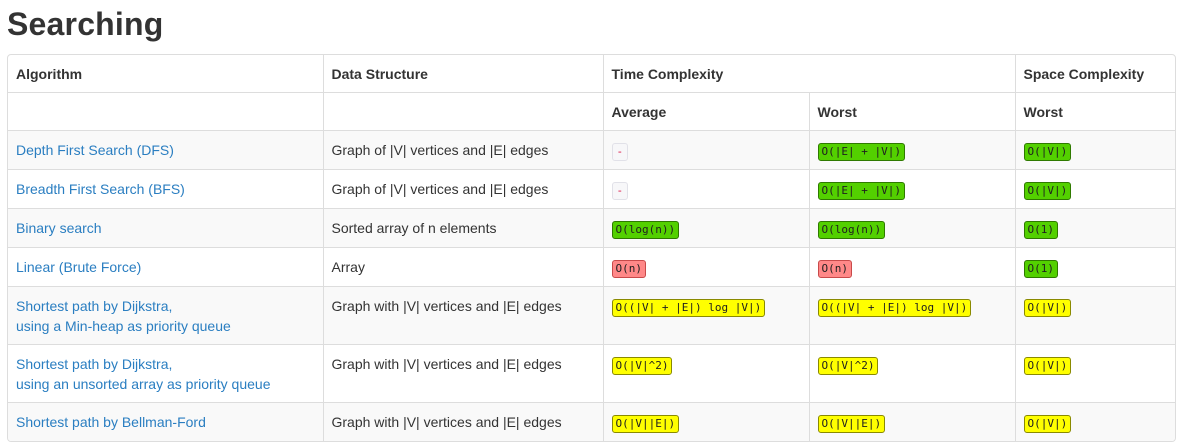 Image resolution: width=1185 pixels, height=442 pixels. What do you see at coordinates (166, 267) in the screenshot?
I see `algorithm-cell: Linear (Brute Force)` at bounding box center [166, 267].